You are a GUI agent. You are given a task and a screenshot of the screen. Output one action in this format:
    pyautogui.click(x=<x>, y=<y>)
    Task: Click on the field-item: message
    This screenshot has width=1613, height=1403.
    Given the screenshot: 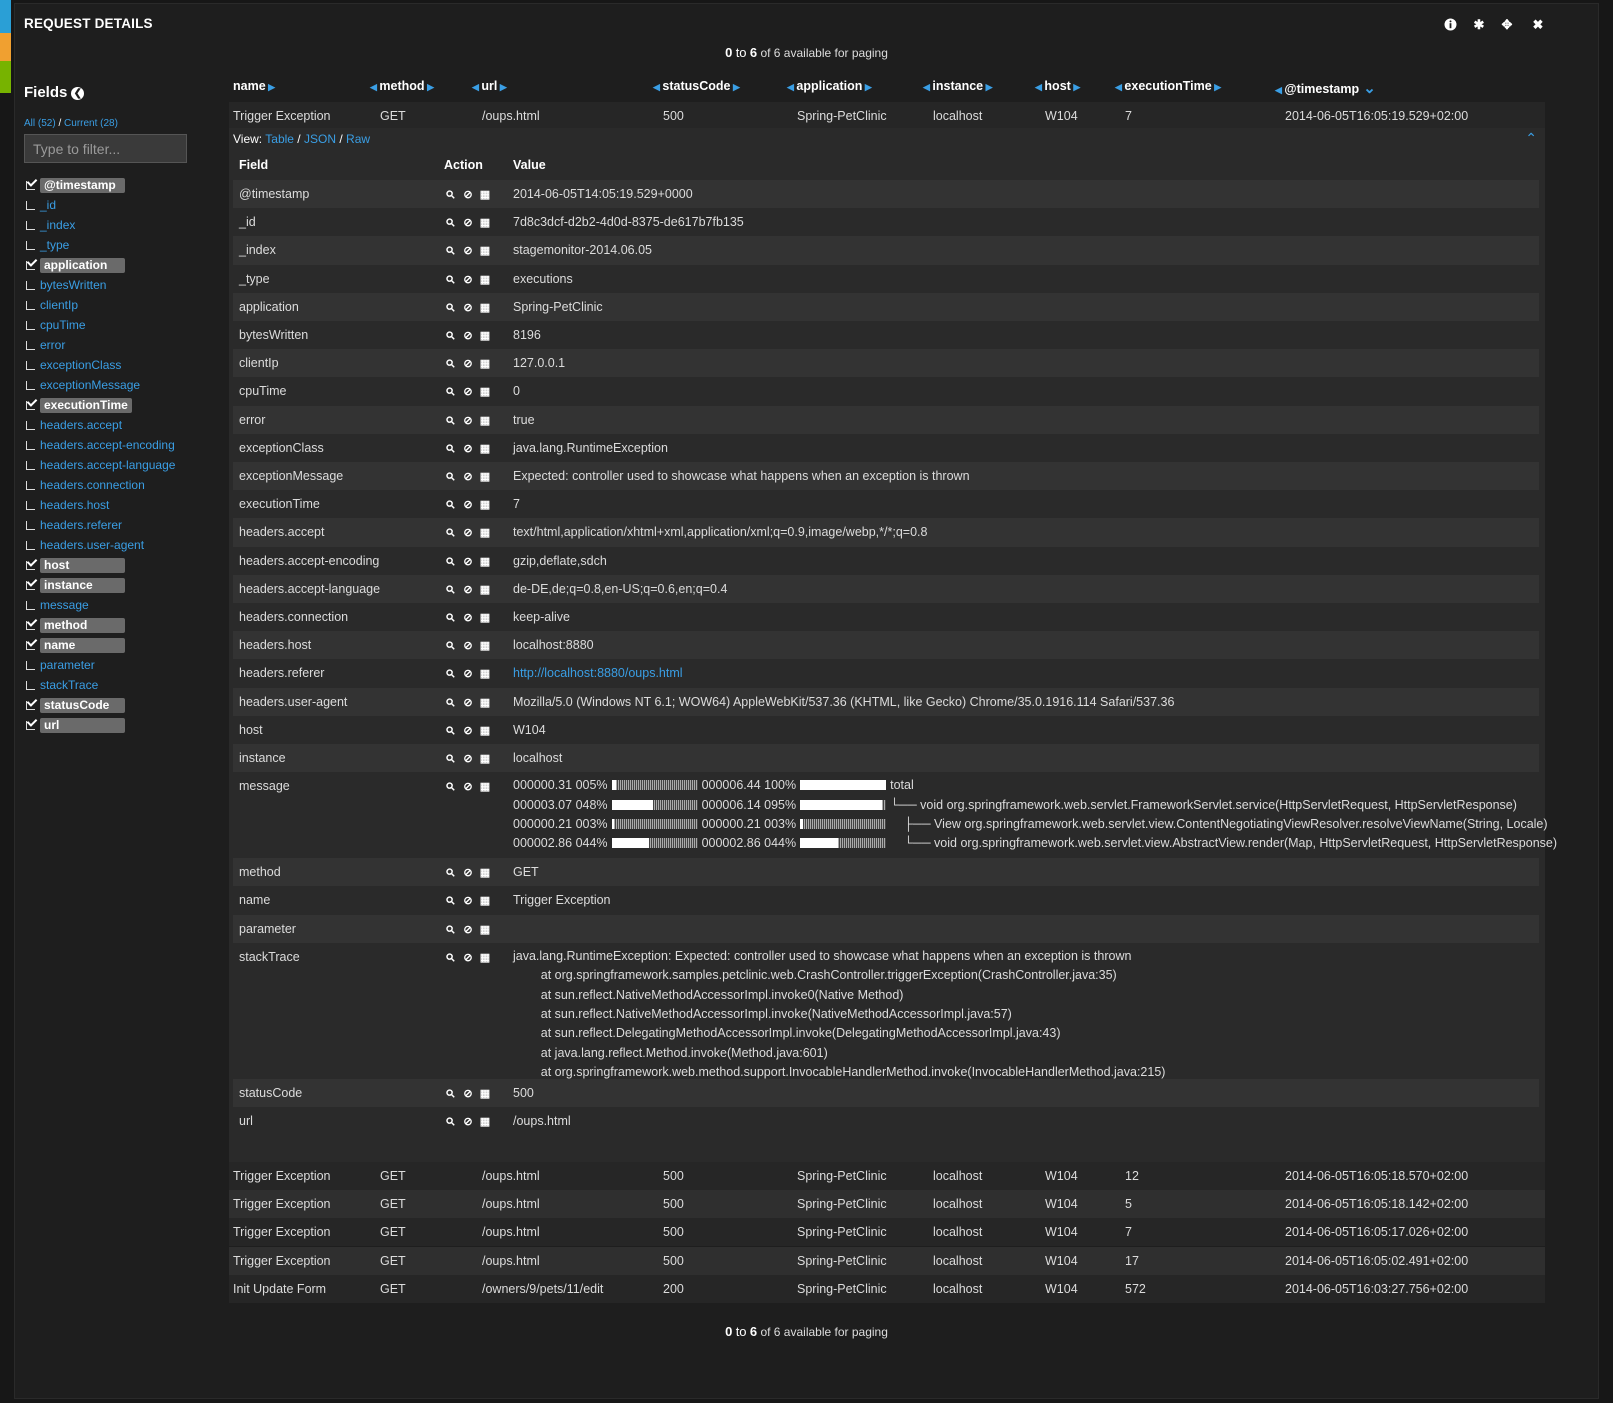 What is the action you would take?
    pyautogui.click(x=100, y=605)
    